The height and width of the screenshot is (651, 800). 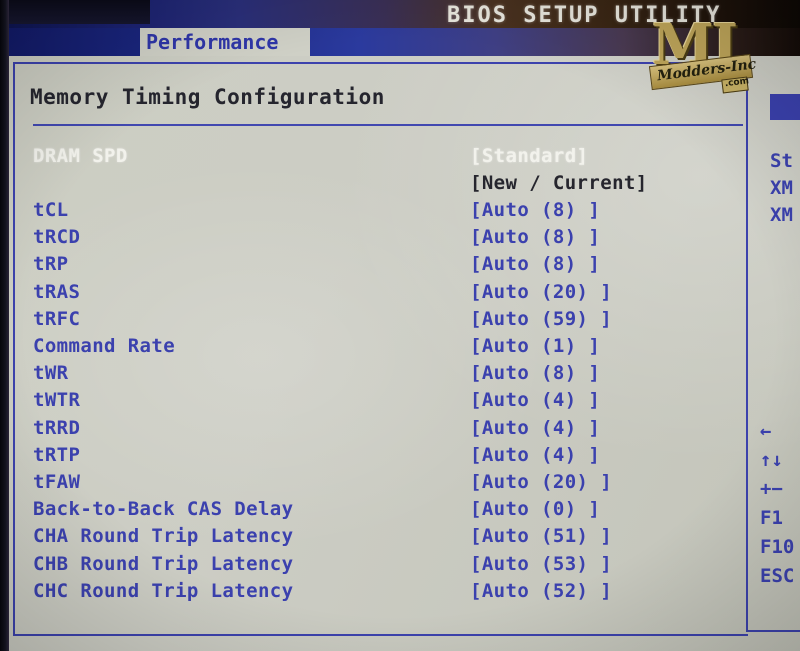 I want to click on dram-spd-value: [Standard], so click(x=529, y=156).